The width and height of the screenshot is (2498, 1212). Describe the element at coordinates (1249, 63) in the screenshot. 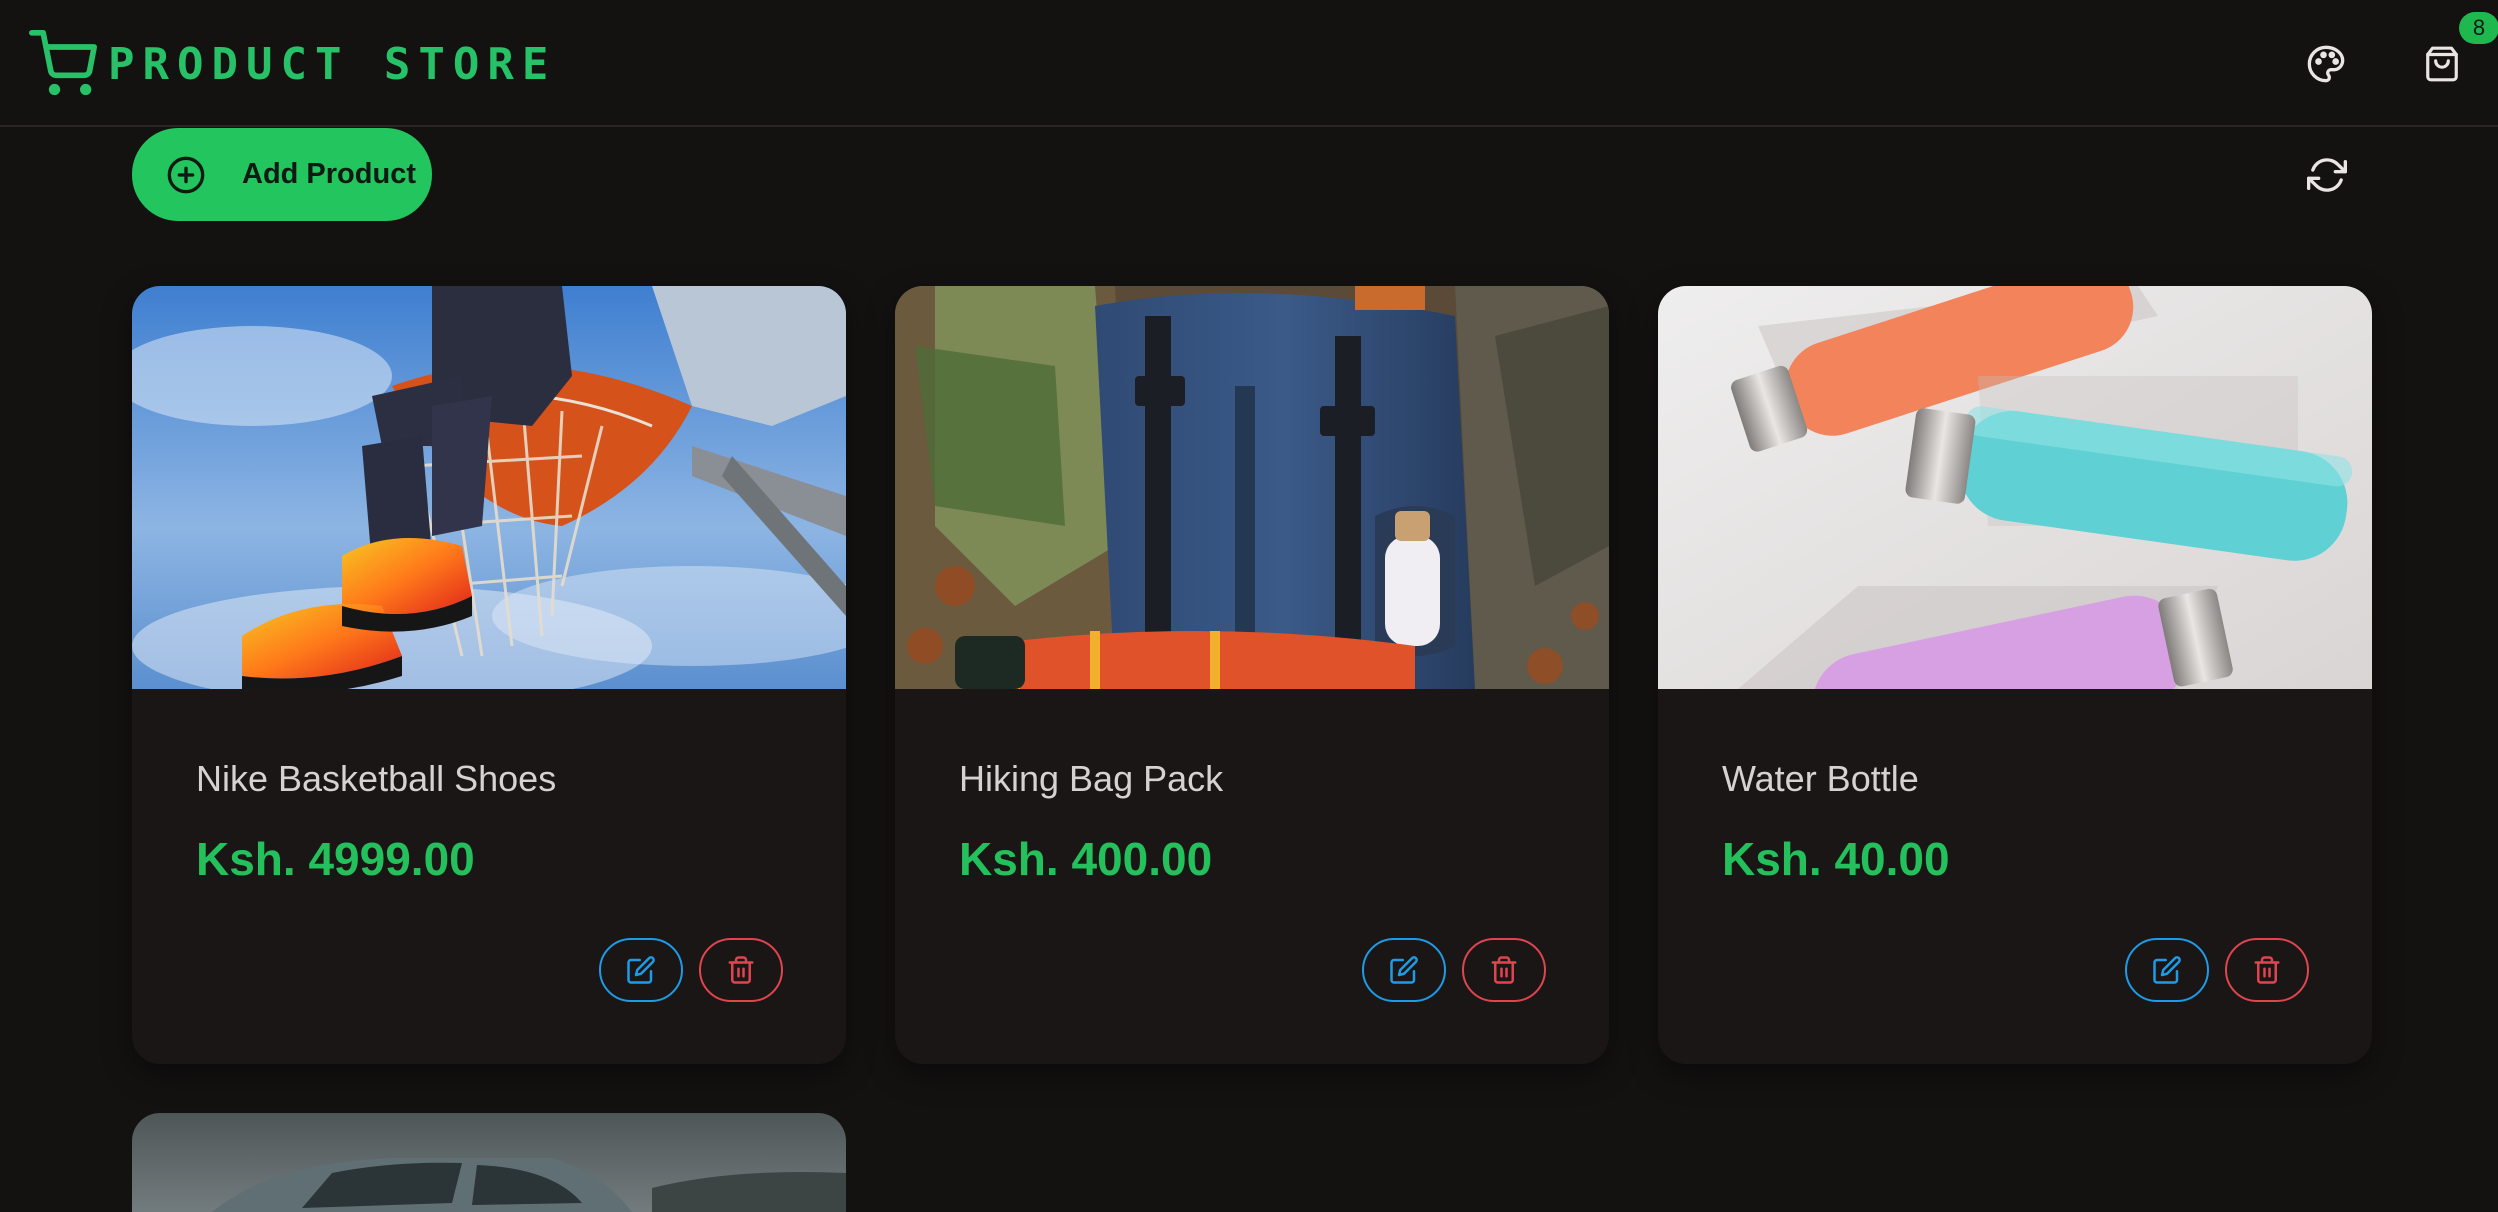

I see `navbar: PRODUCT STORE 8` at that location.